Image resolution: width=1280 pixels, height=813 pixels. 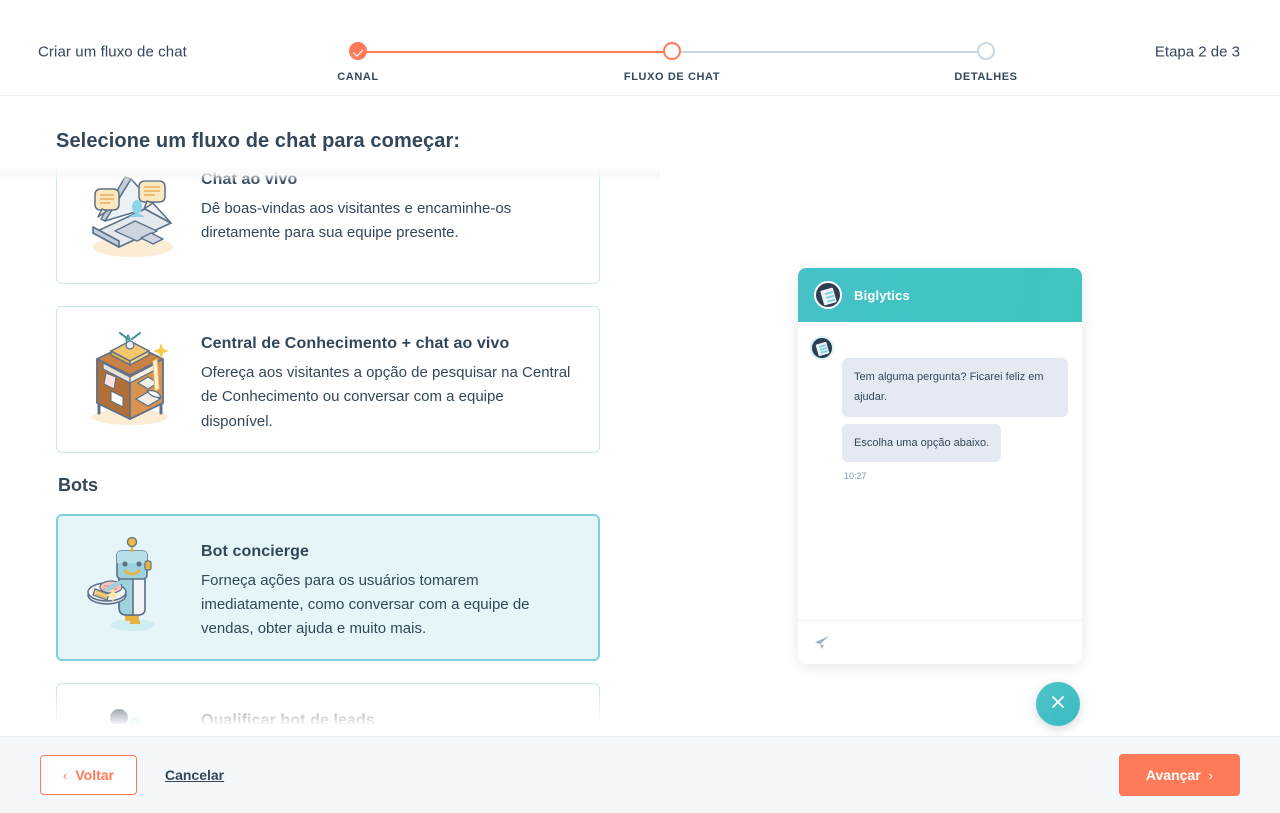 What do you see at coordinates (940, 642) in the screenshot?
I see `chat-preview-footer` at bounding box center [940, 642].